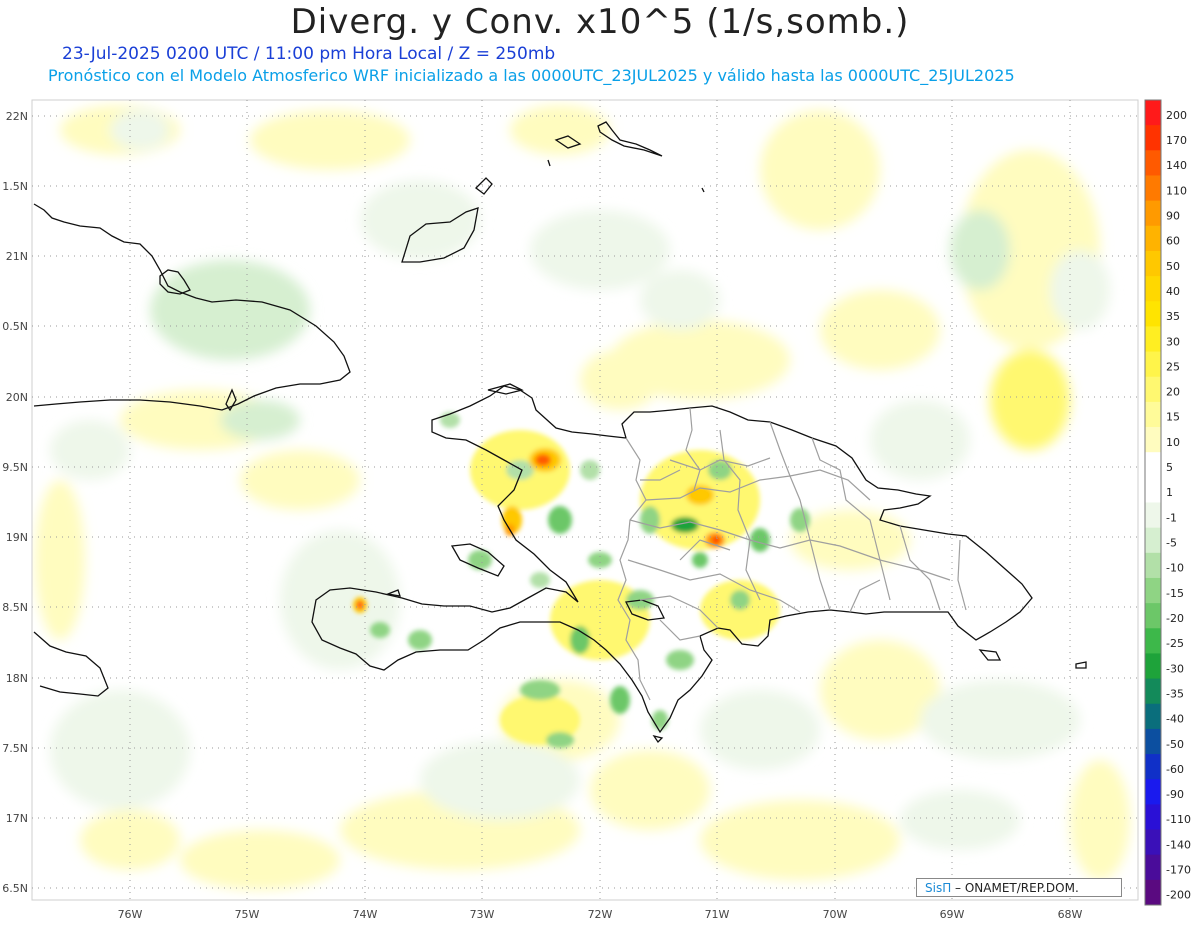 The width and height of the screenshot is (1200, 927). I want to click on lon-label: 69W, so click(952, 914).